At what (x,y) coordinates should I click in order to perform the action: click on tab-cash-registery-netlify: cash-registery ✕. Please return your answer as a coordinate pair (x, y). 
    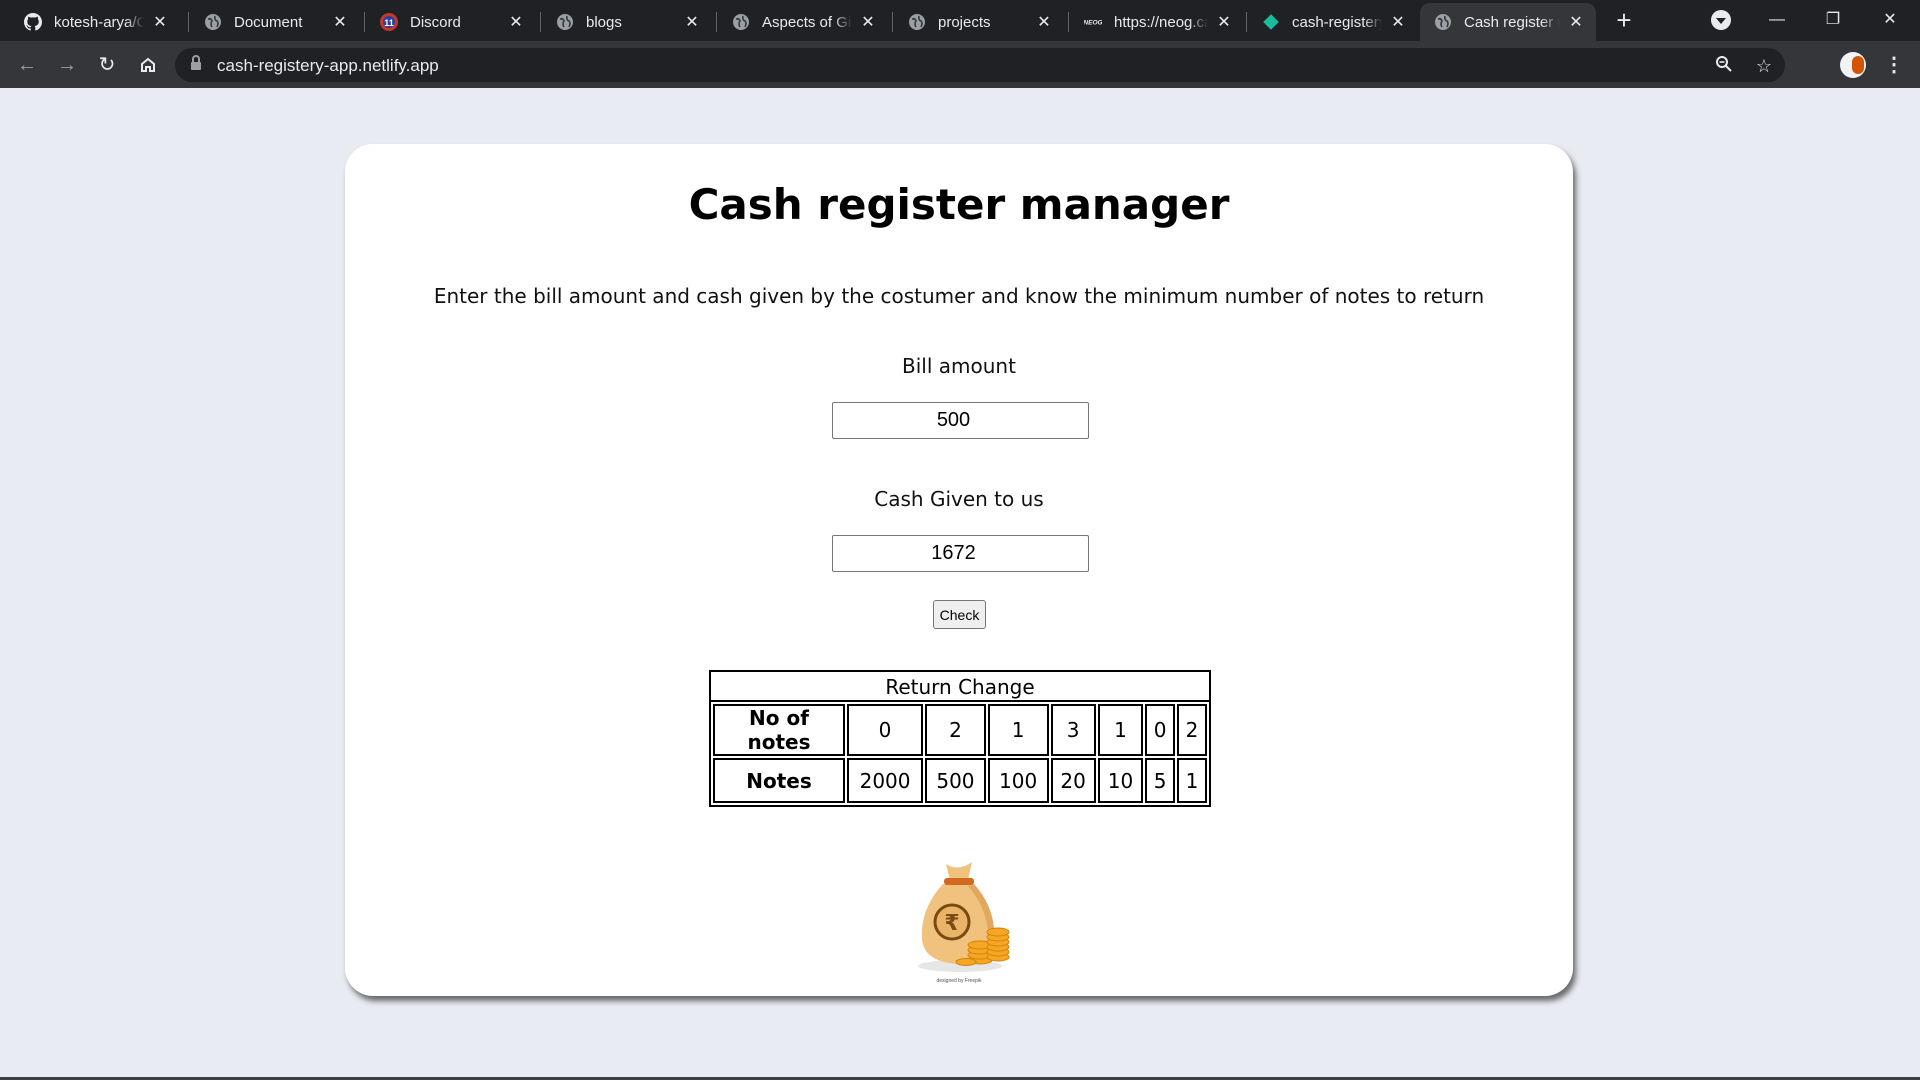
    Looking at the image, I should click on (1333, 22).